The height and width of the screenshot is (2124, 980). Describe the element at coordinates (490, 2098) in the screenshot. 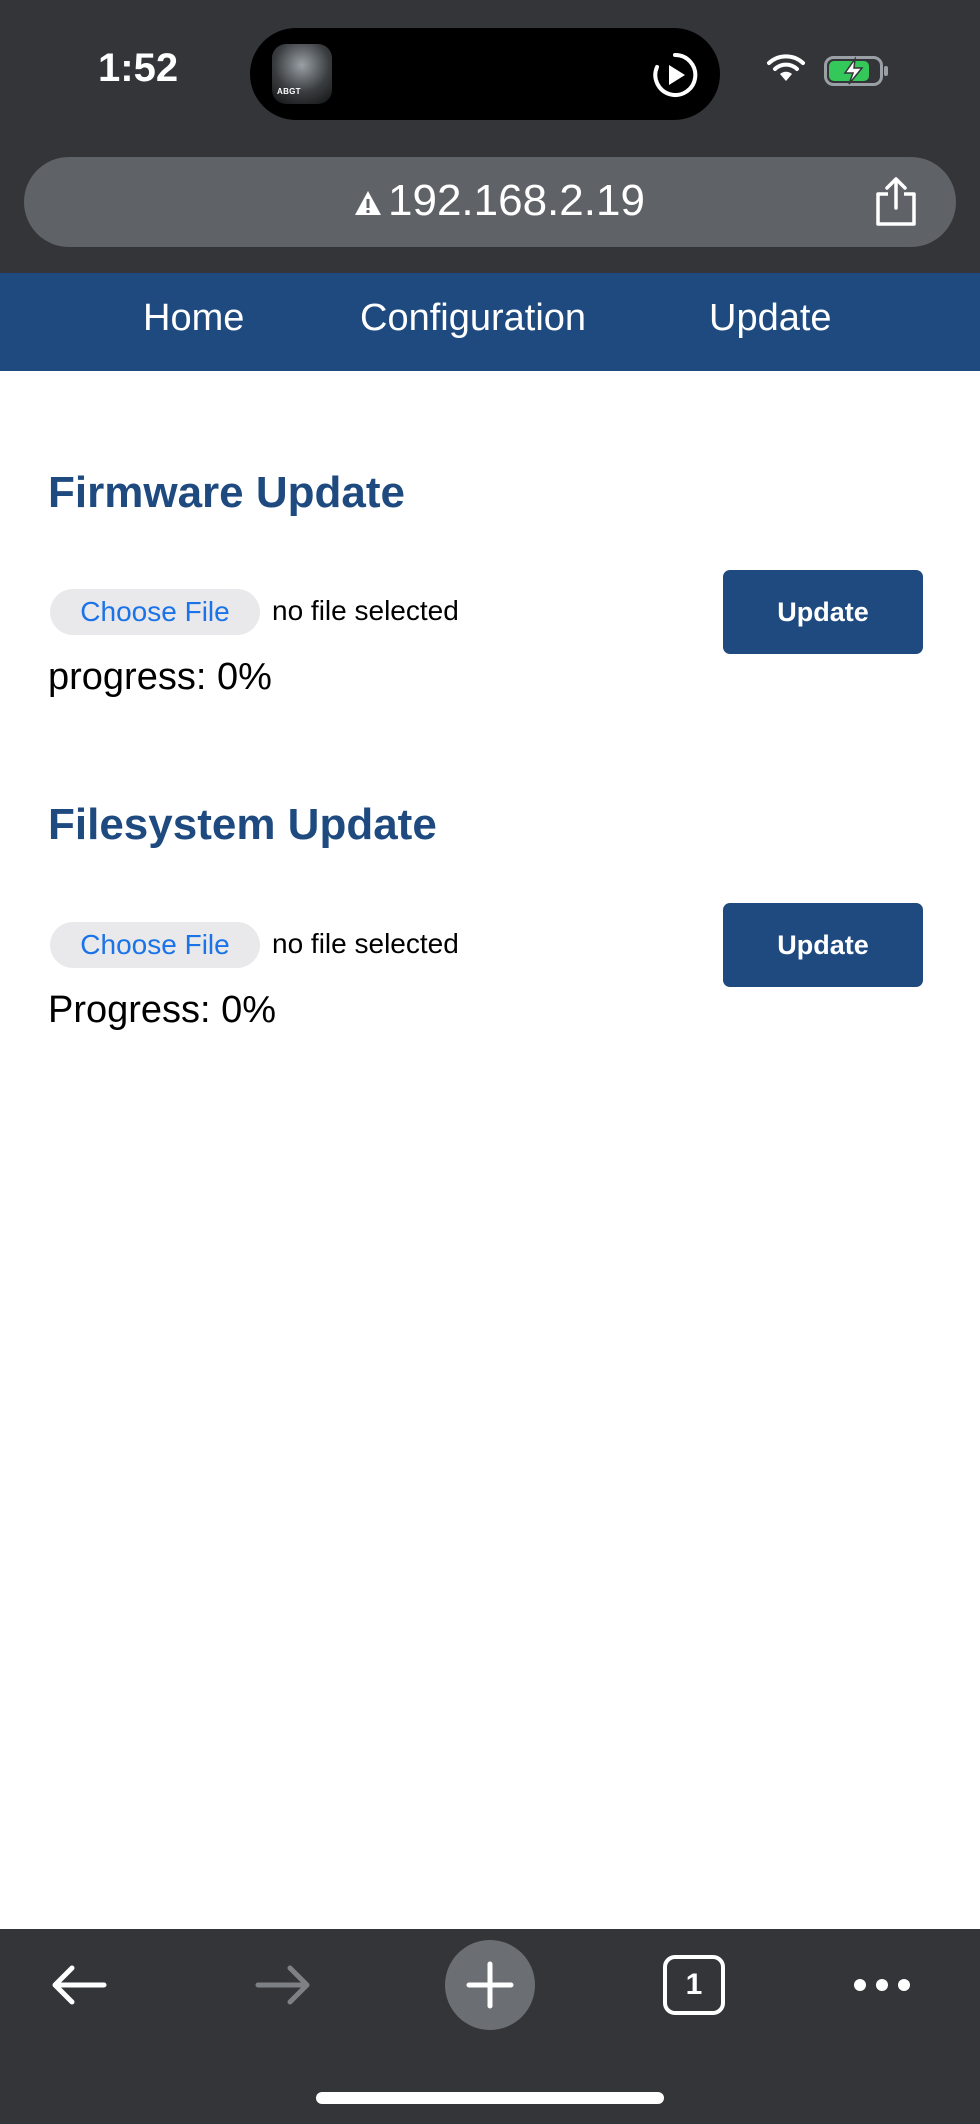

I see `home-indicator` at that location.